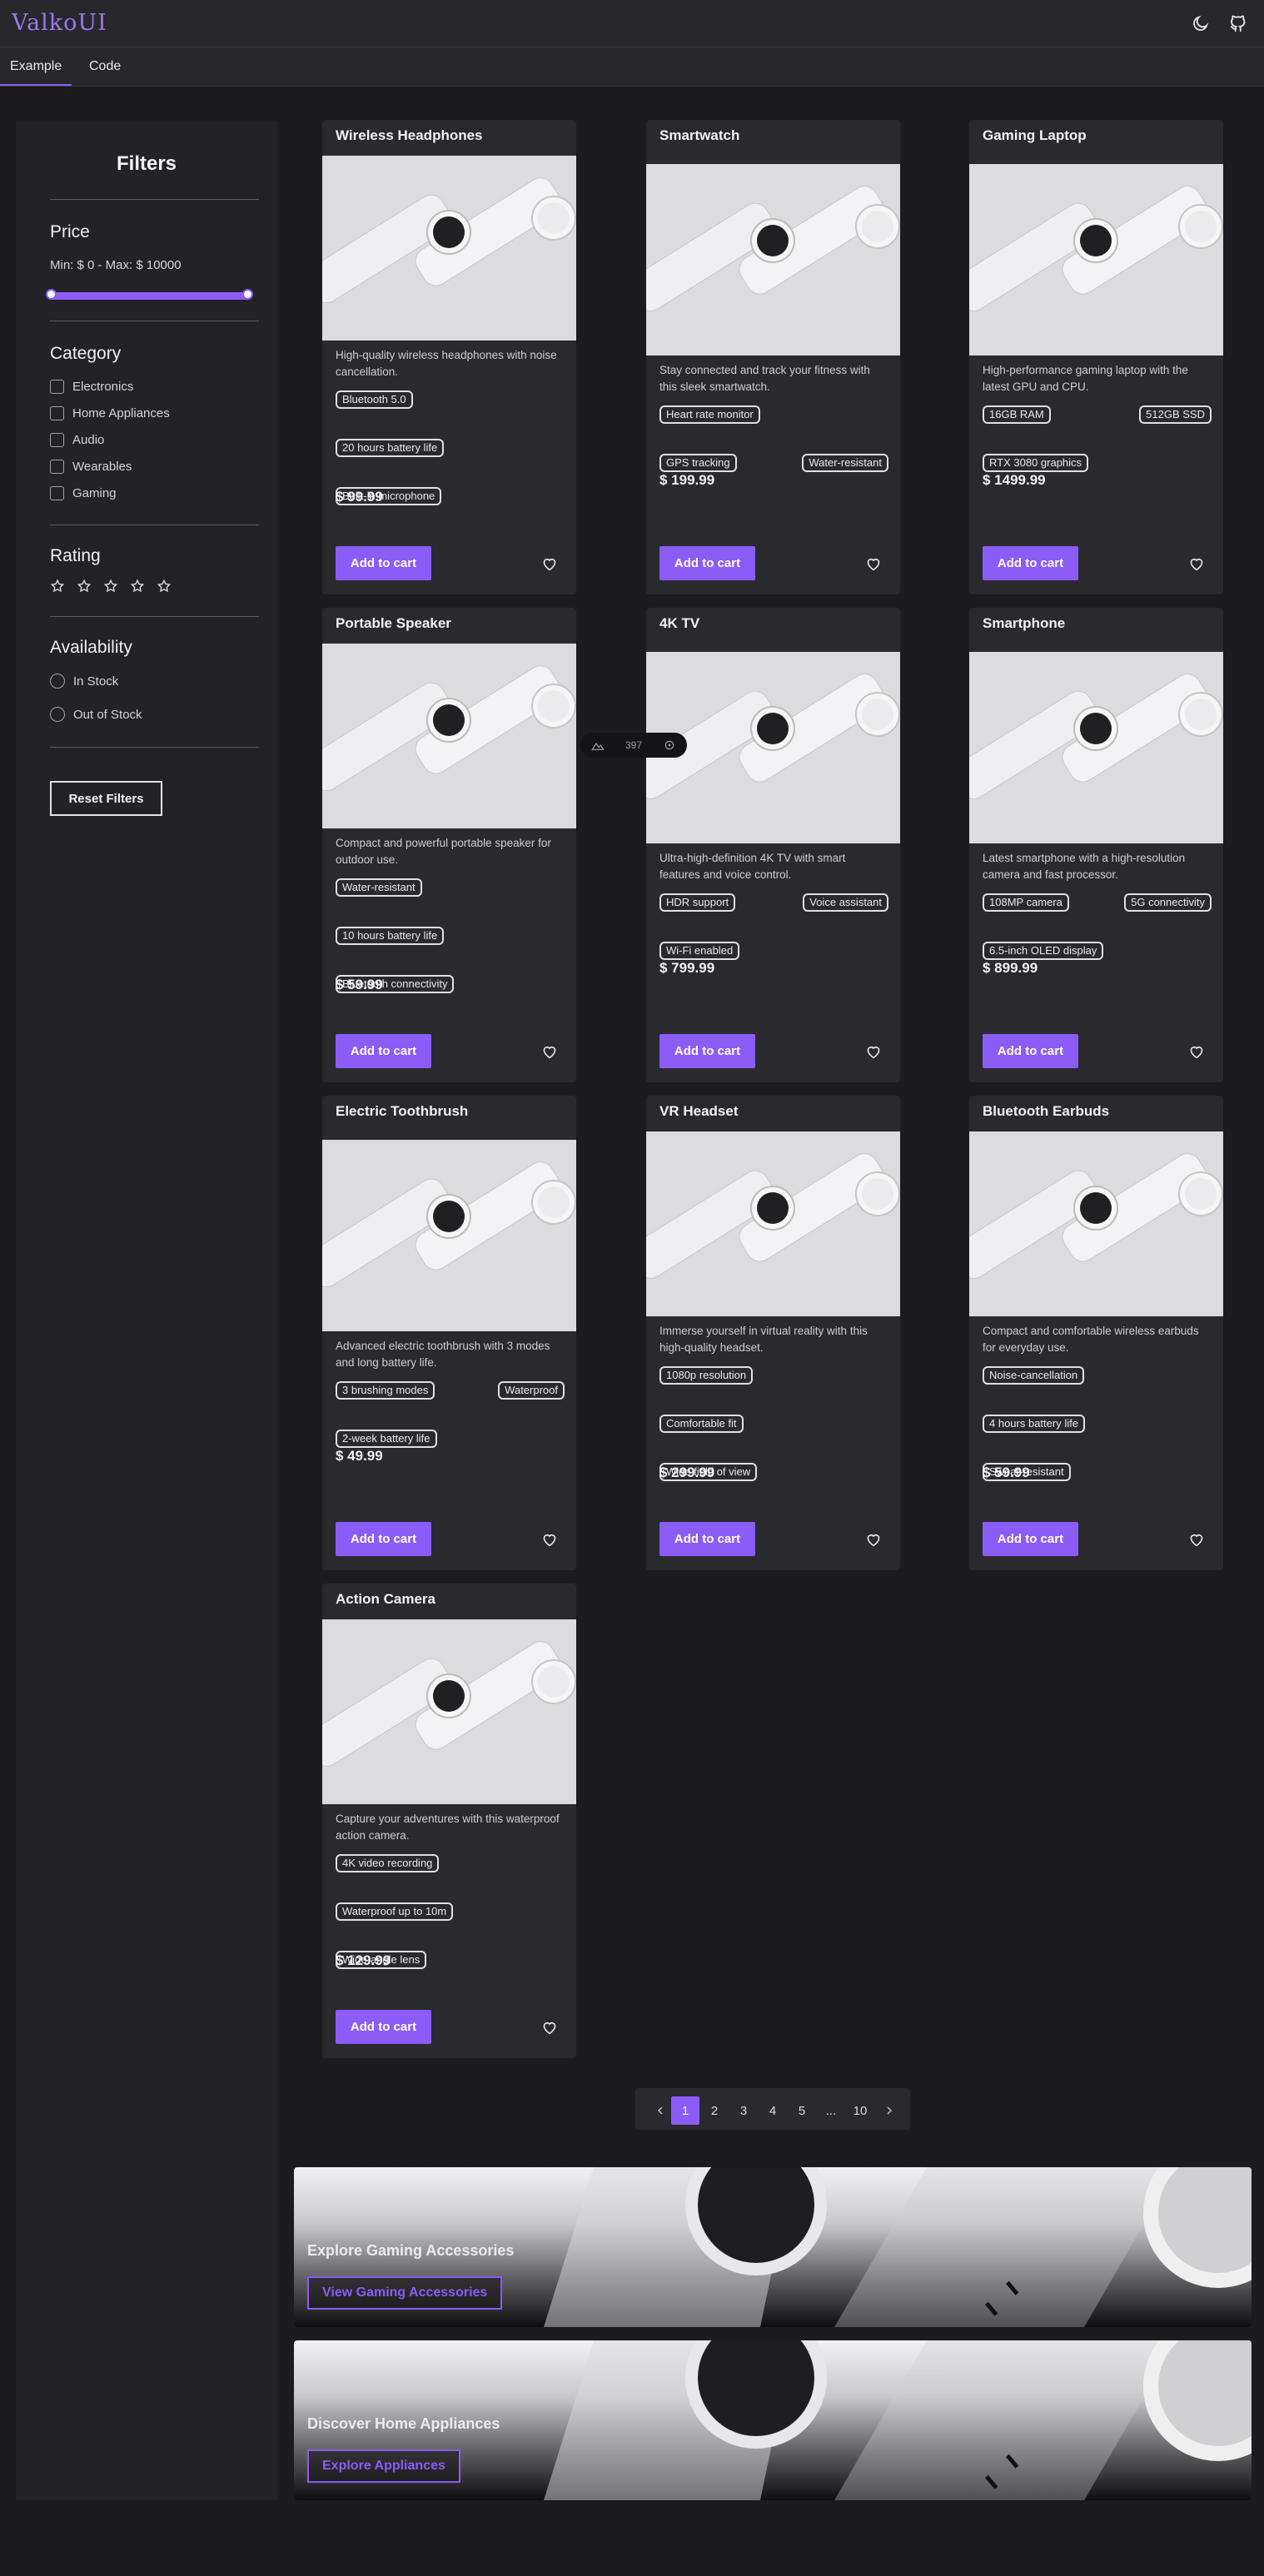 Image resolution: width=1264 pixels, height=2576 pixels. What do you see at coordinates (699, 135) in the screenshot?
I see `product-title: Smartwatch` at bounding box center [699, 135].